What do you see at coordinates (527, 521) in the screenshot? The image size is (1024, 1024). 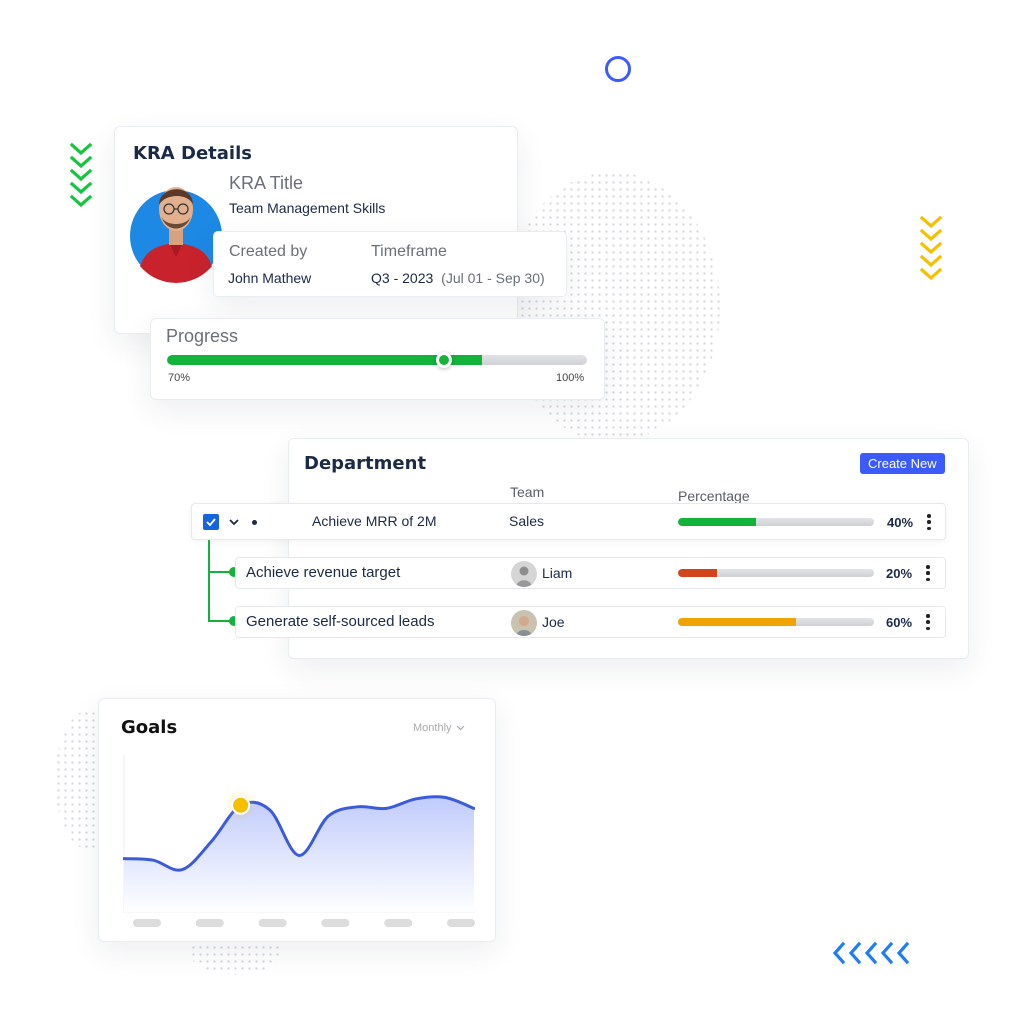 I see `row-team: Sales` at bounding box center [527, 521].